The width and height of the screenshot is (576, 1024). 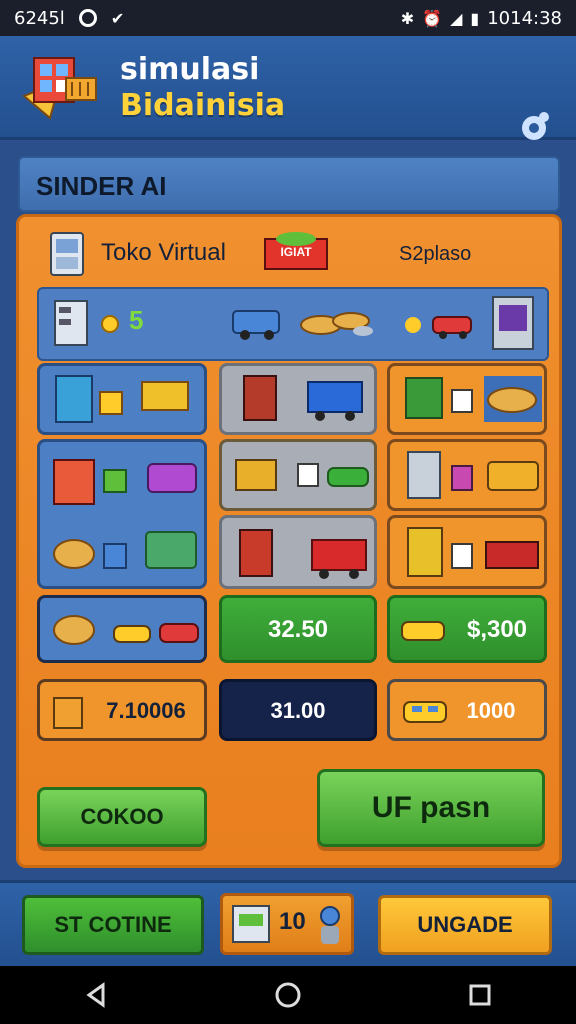 What do you see at coordinates (435, 254) in the screenshot?
I see `shop-subtitle: S2plaso` at bounding box center [435, 254].